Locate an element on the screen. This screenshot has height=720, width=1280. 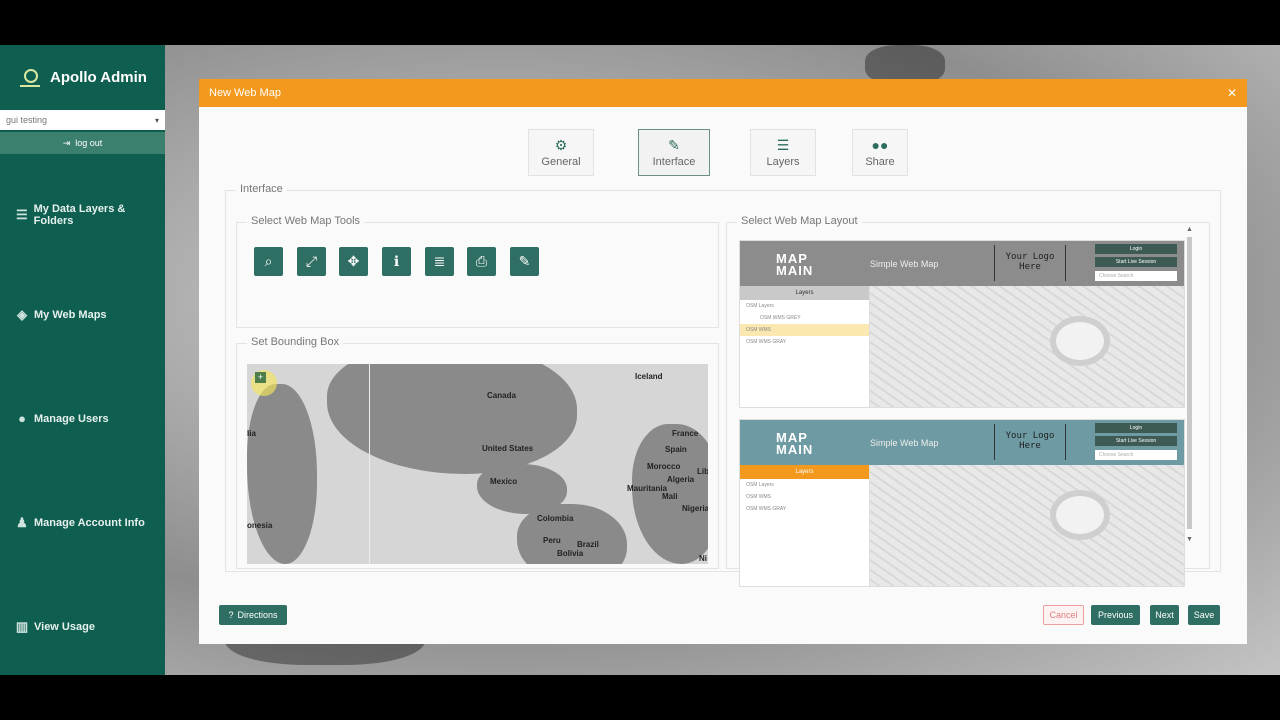
directions-button: ? Directions is located at coordinates (253, 615).